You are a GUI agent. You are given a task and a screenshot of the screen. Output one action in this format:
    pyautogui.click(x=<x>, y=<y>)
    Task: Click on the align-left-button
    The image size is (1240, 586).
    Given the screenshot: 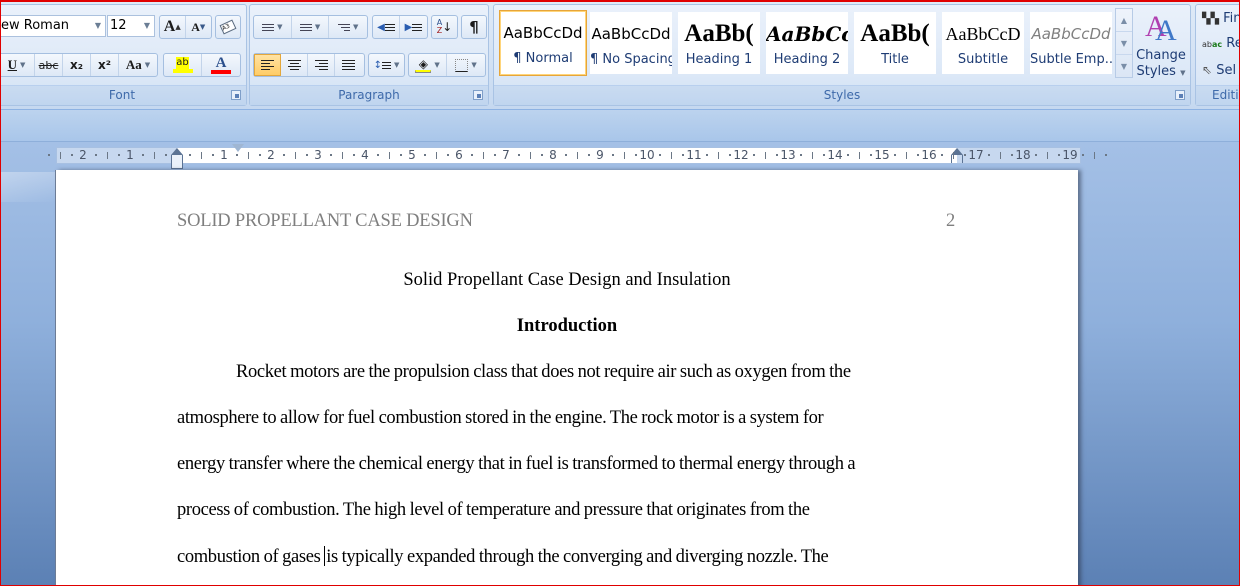 What is the action you would take?
    pyautogui.click(x=267, y=65)
    